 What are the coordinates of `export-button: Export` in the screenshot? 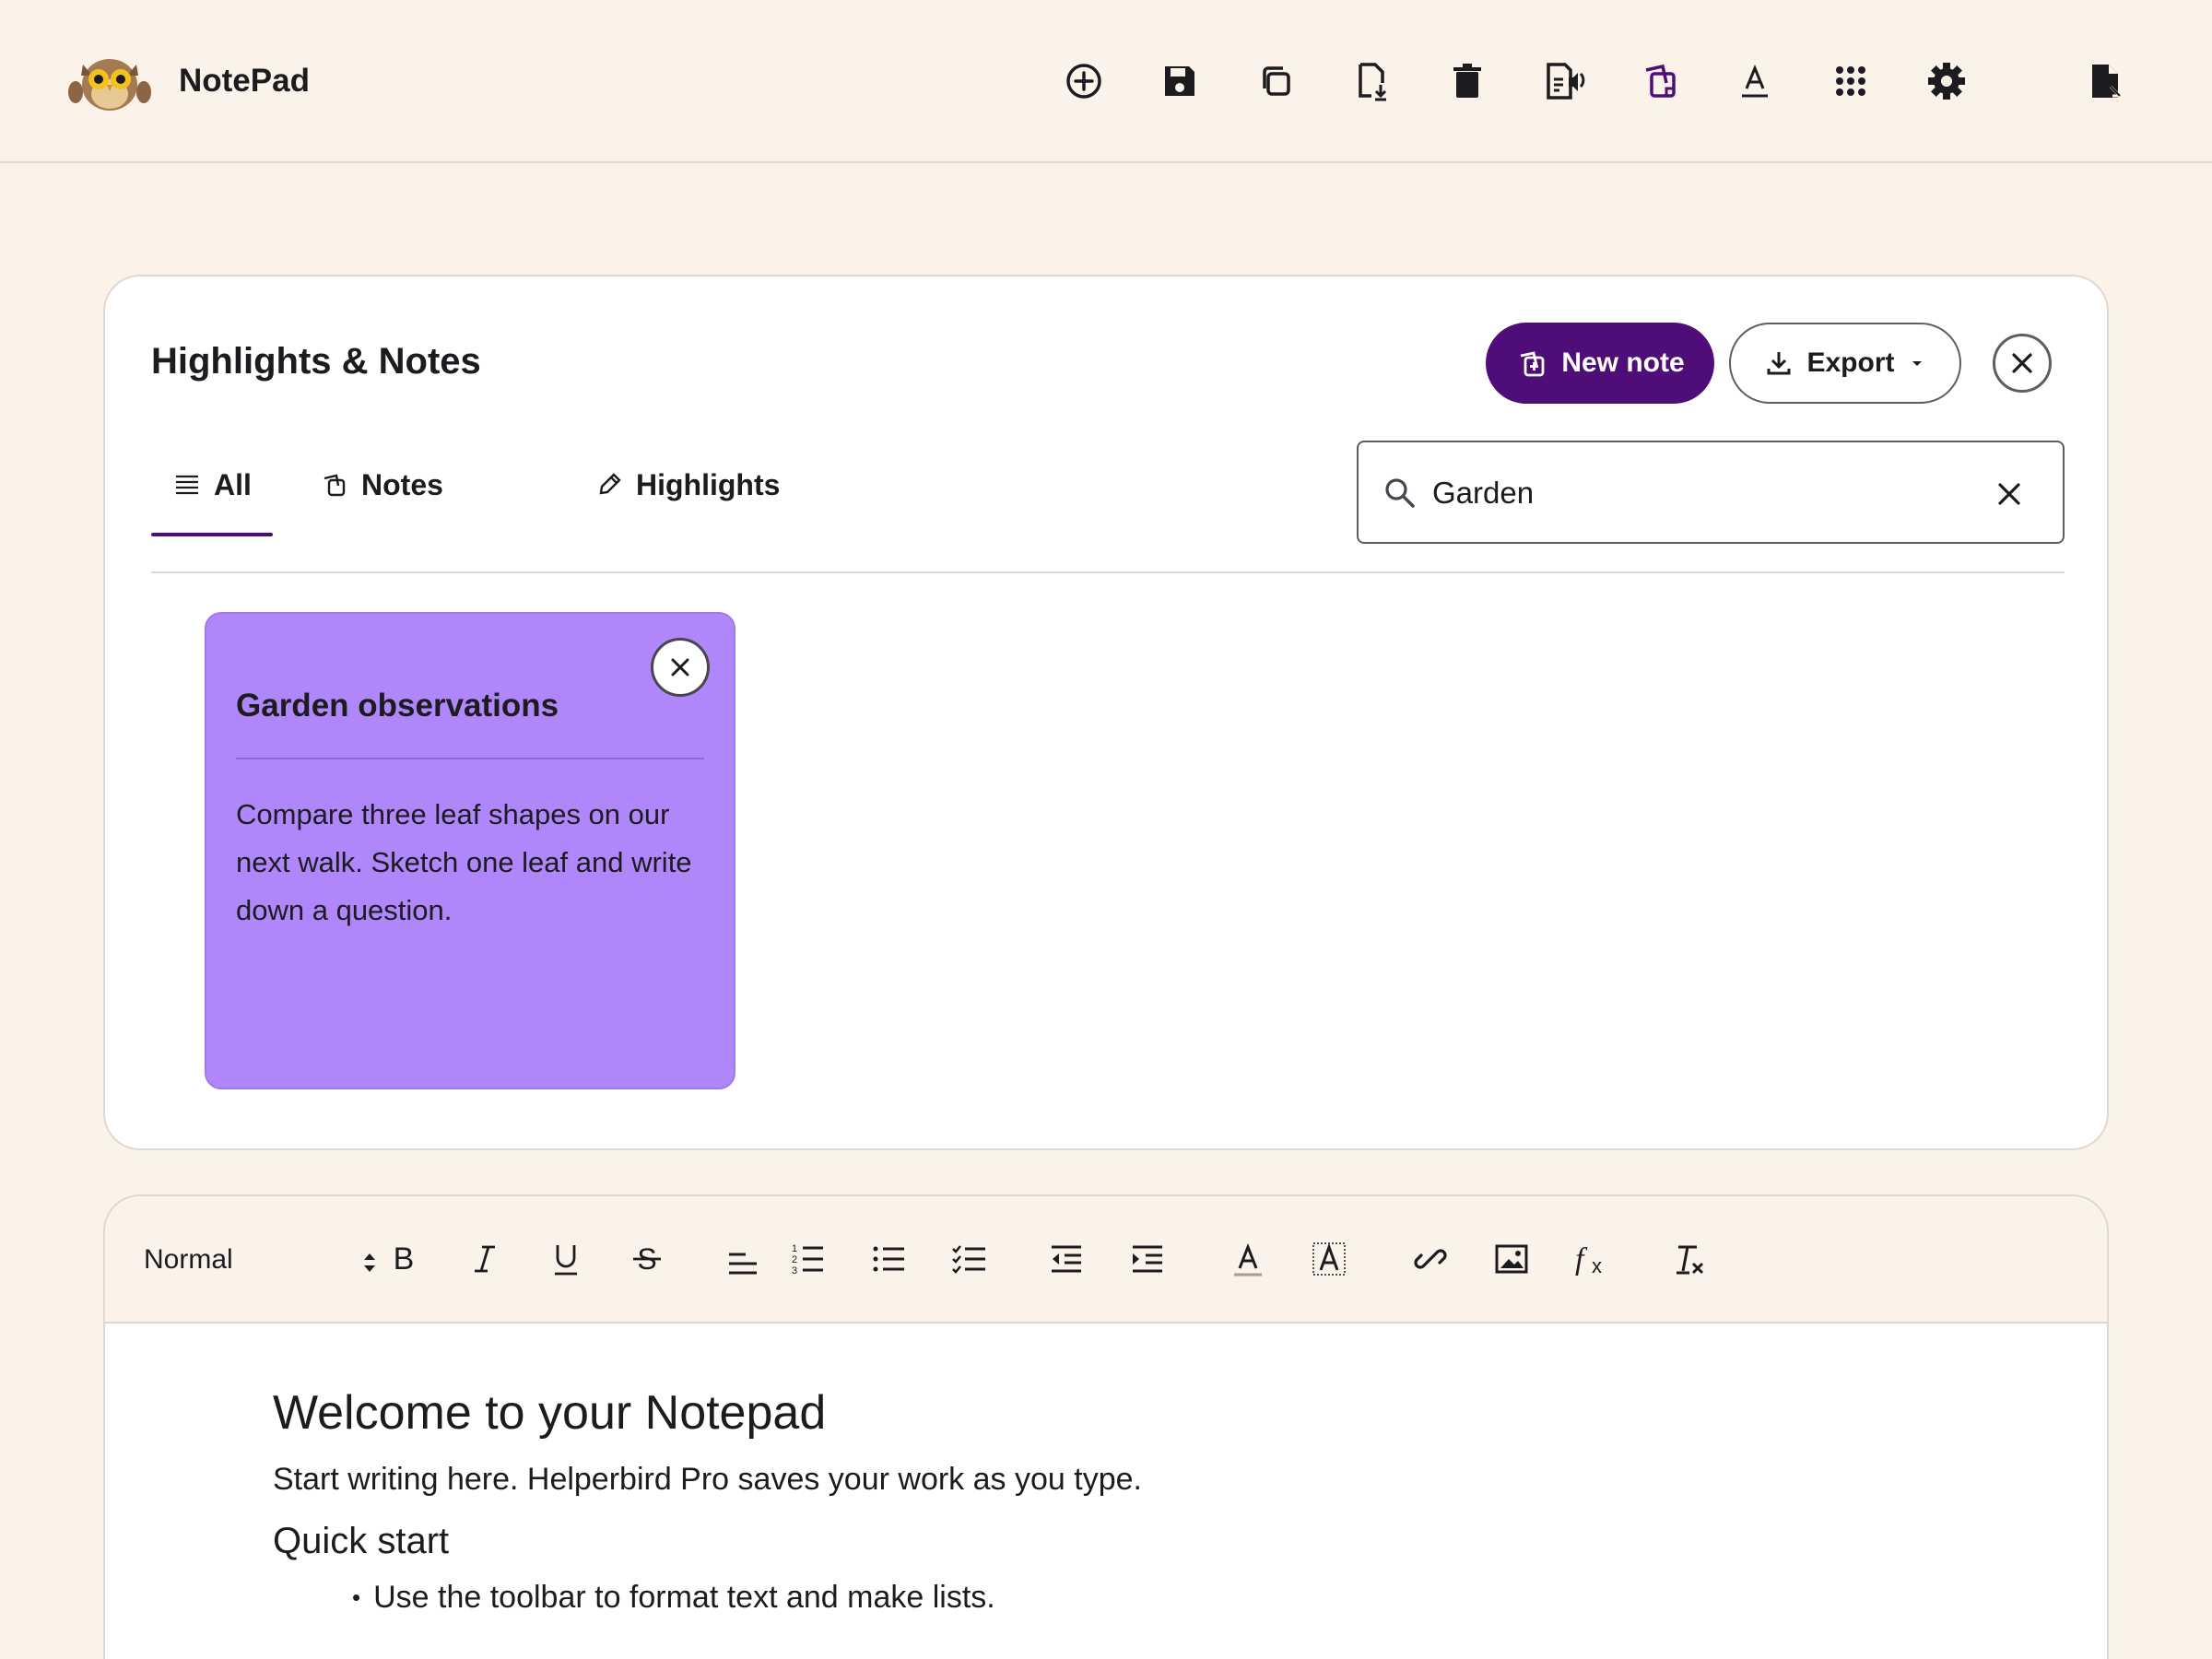 It's located at (1845, 363).